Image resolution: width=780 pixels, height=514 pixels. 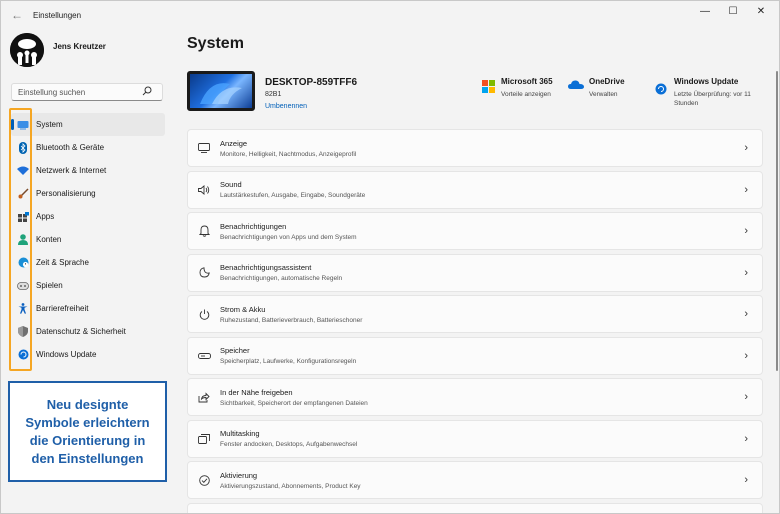 I want to click on icon-highlight-box, so click(x=20, y=239).